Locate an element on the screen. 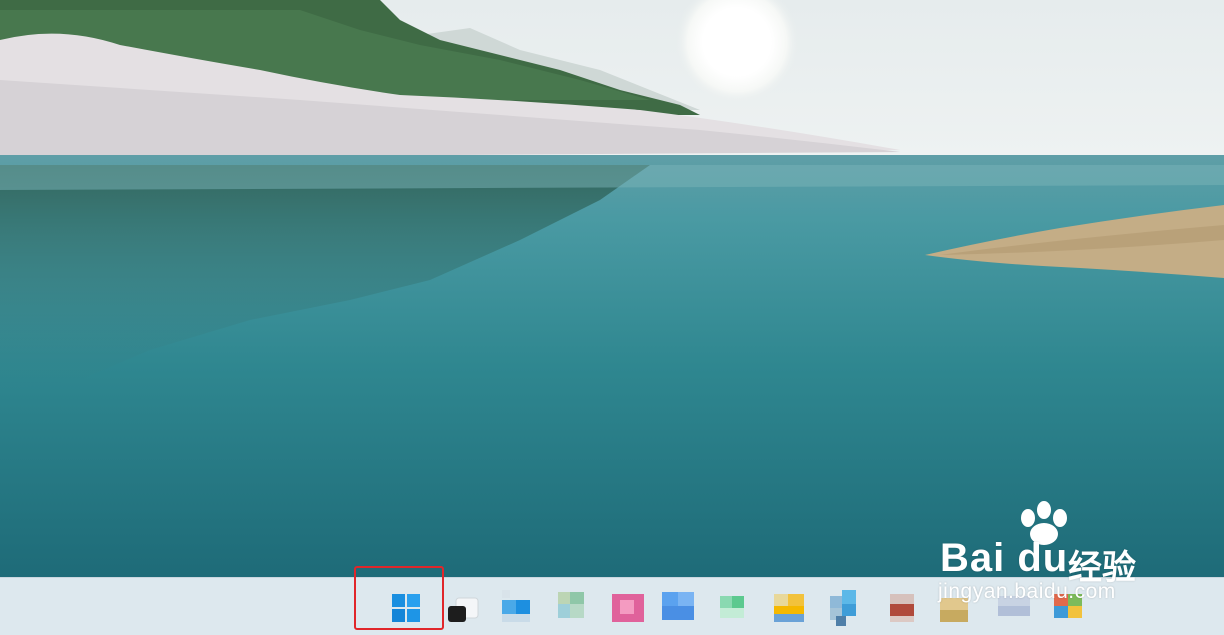 This screenshot has width=1224, height=635. task-view-icon is located at coordinates (463, 609).